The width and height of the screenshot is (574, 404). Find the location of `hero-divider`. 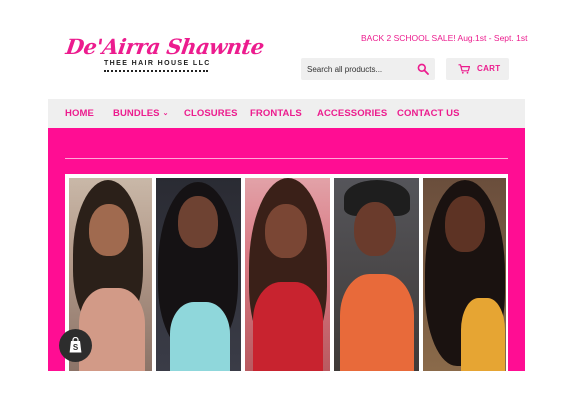

hero-divider is located at coordinates (286, 158).